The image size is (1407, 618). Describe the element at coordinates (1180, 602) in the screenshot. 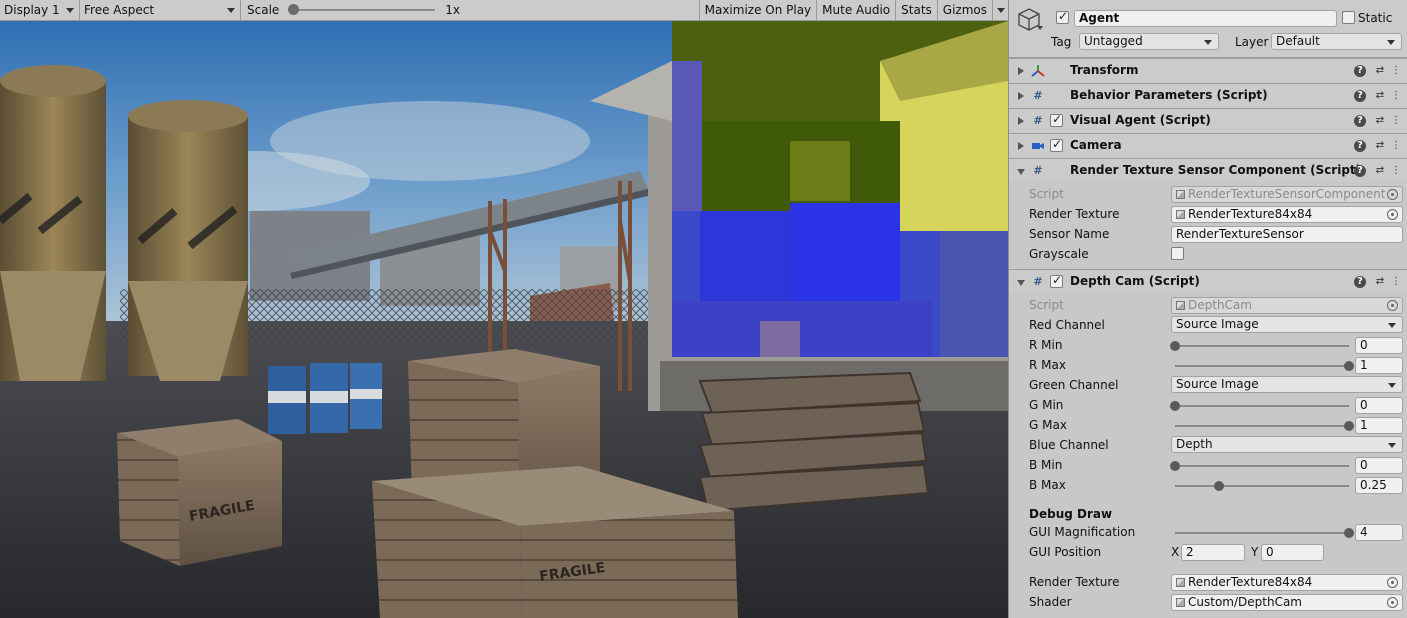

I see `shader-asset-icon` at that location.